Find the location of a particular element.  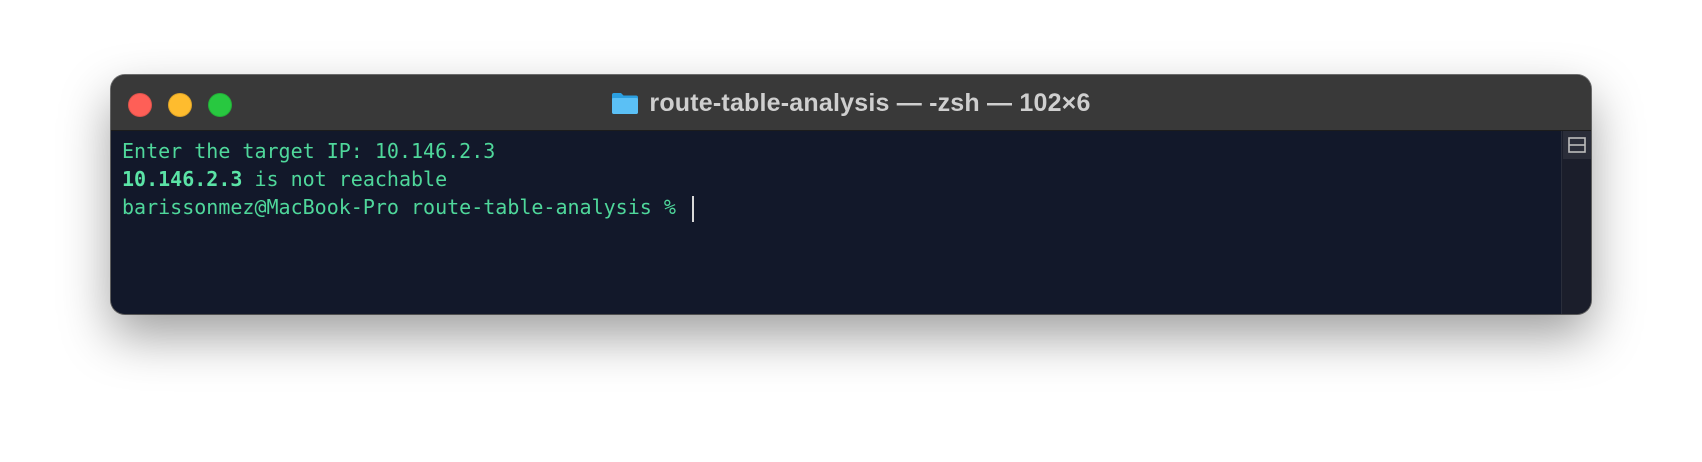

terminal-line: Enter the target IP: 10.146.2.3 is located at coordinates (309, 151).